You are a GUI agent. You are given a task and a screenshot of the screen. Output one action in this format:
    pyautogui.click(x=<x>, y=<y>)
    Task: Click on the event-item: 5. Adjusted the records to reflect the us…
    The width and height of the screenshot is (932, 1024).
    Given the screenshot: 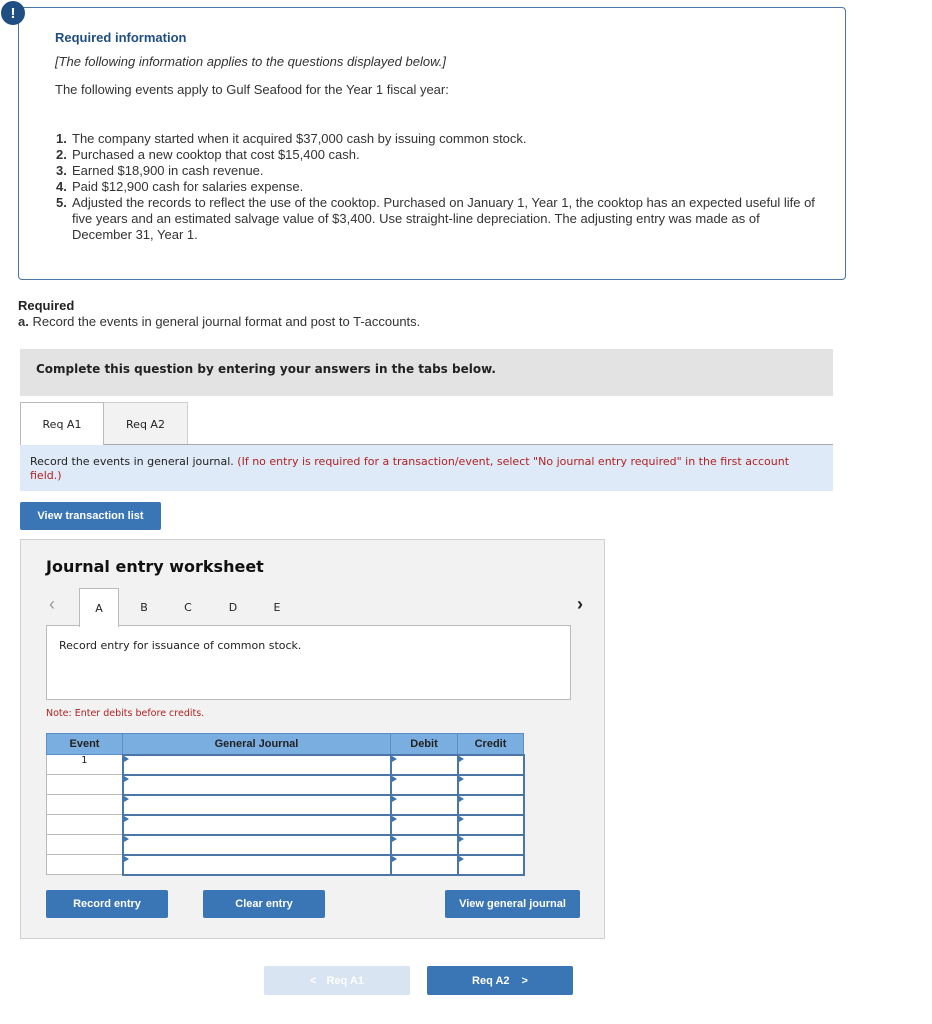 What is the action you would take?
    pyautogui.click(x=435, y=218)
    